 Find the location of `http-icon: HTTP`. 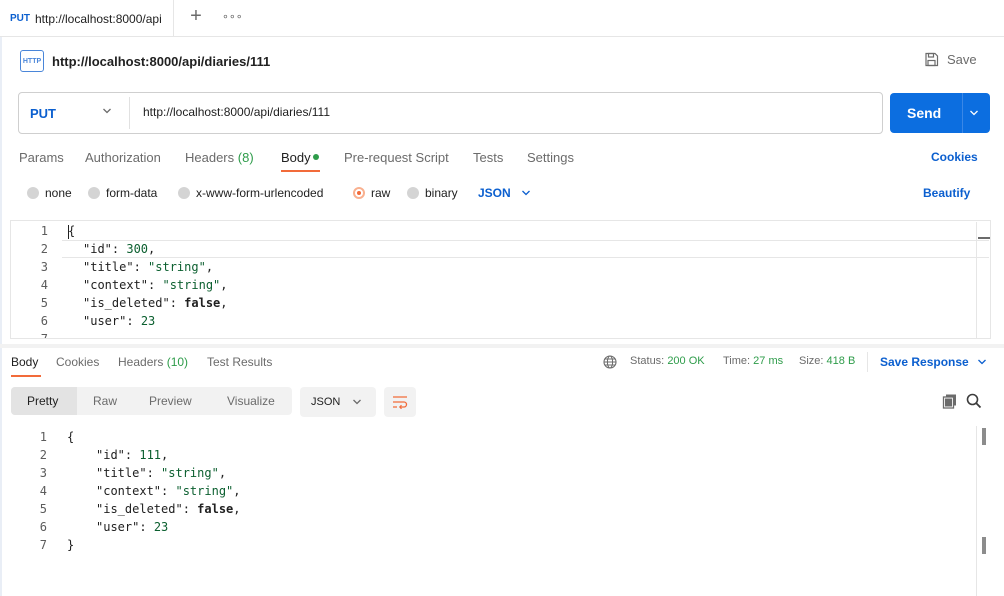

http-icon: HTTP is located at coordinates (32, 61).